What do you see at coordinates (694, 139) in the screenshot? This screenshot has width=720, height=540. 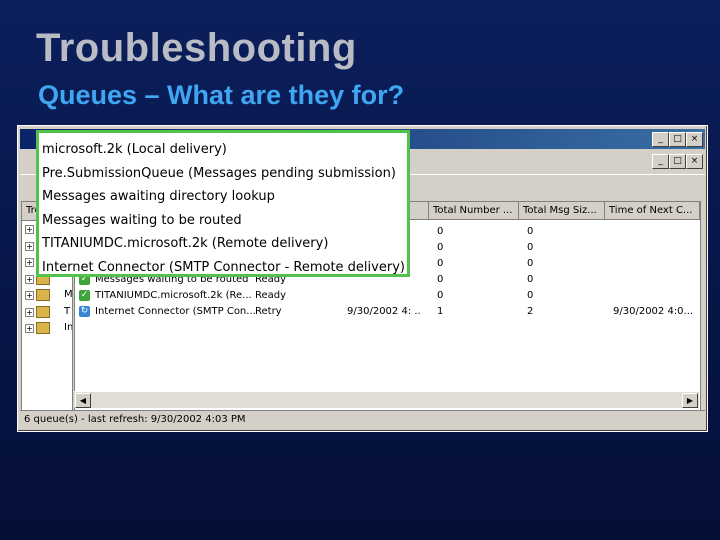 I see `close-button: ×` at bounding box center [694, 139].